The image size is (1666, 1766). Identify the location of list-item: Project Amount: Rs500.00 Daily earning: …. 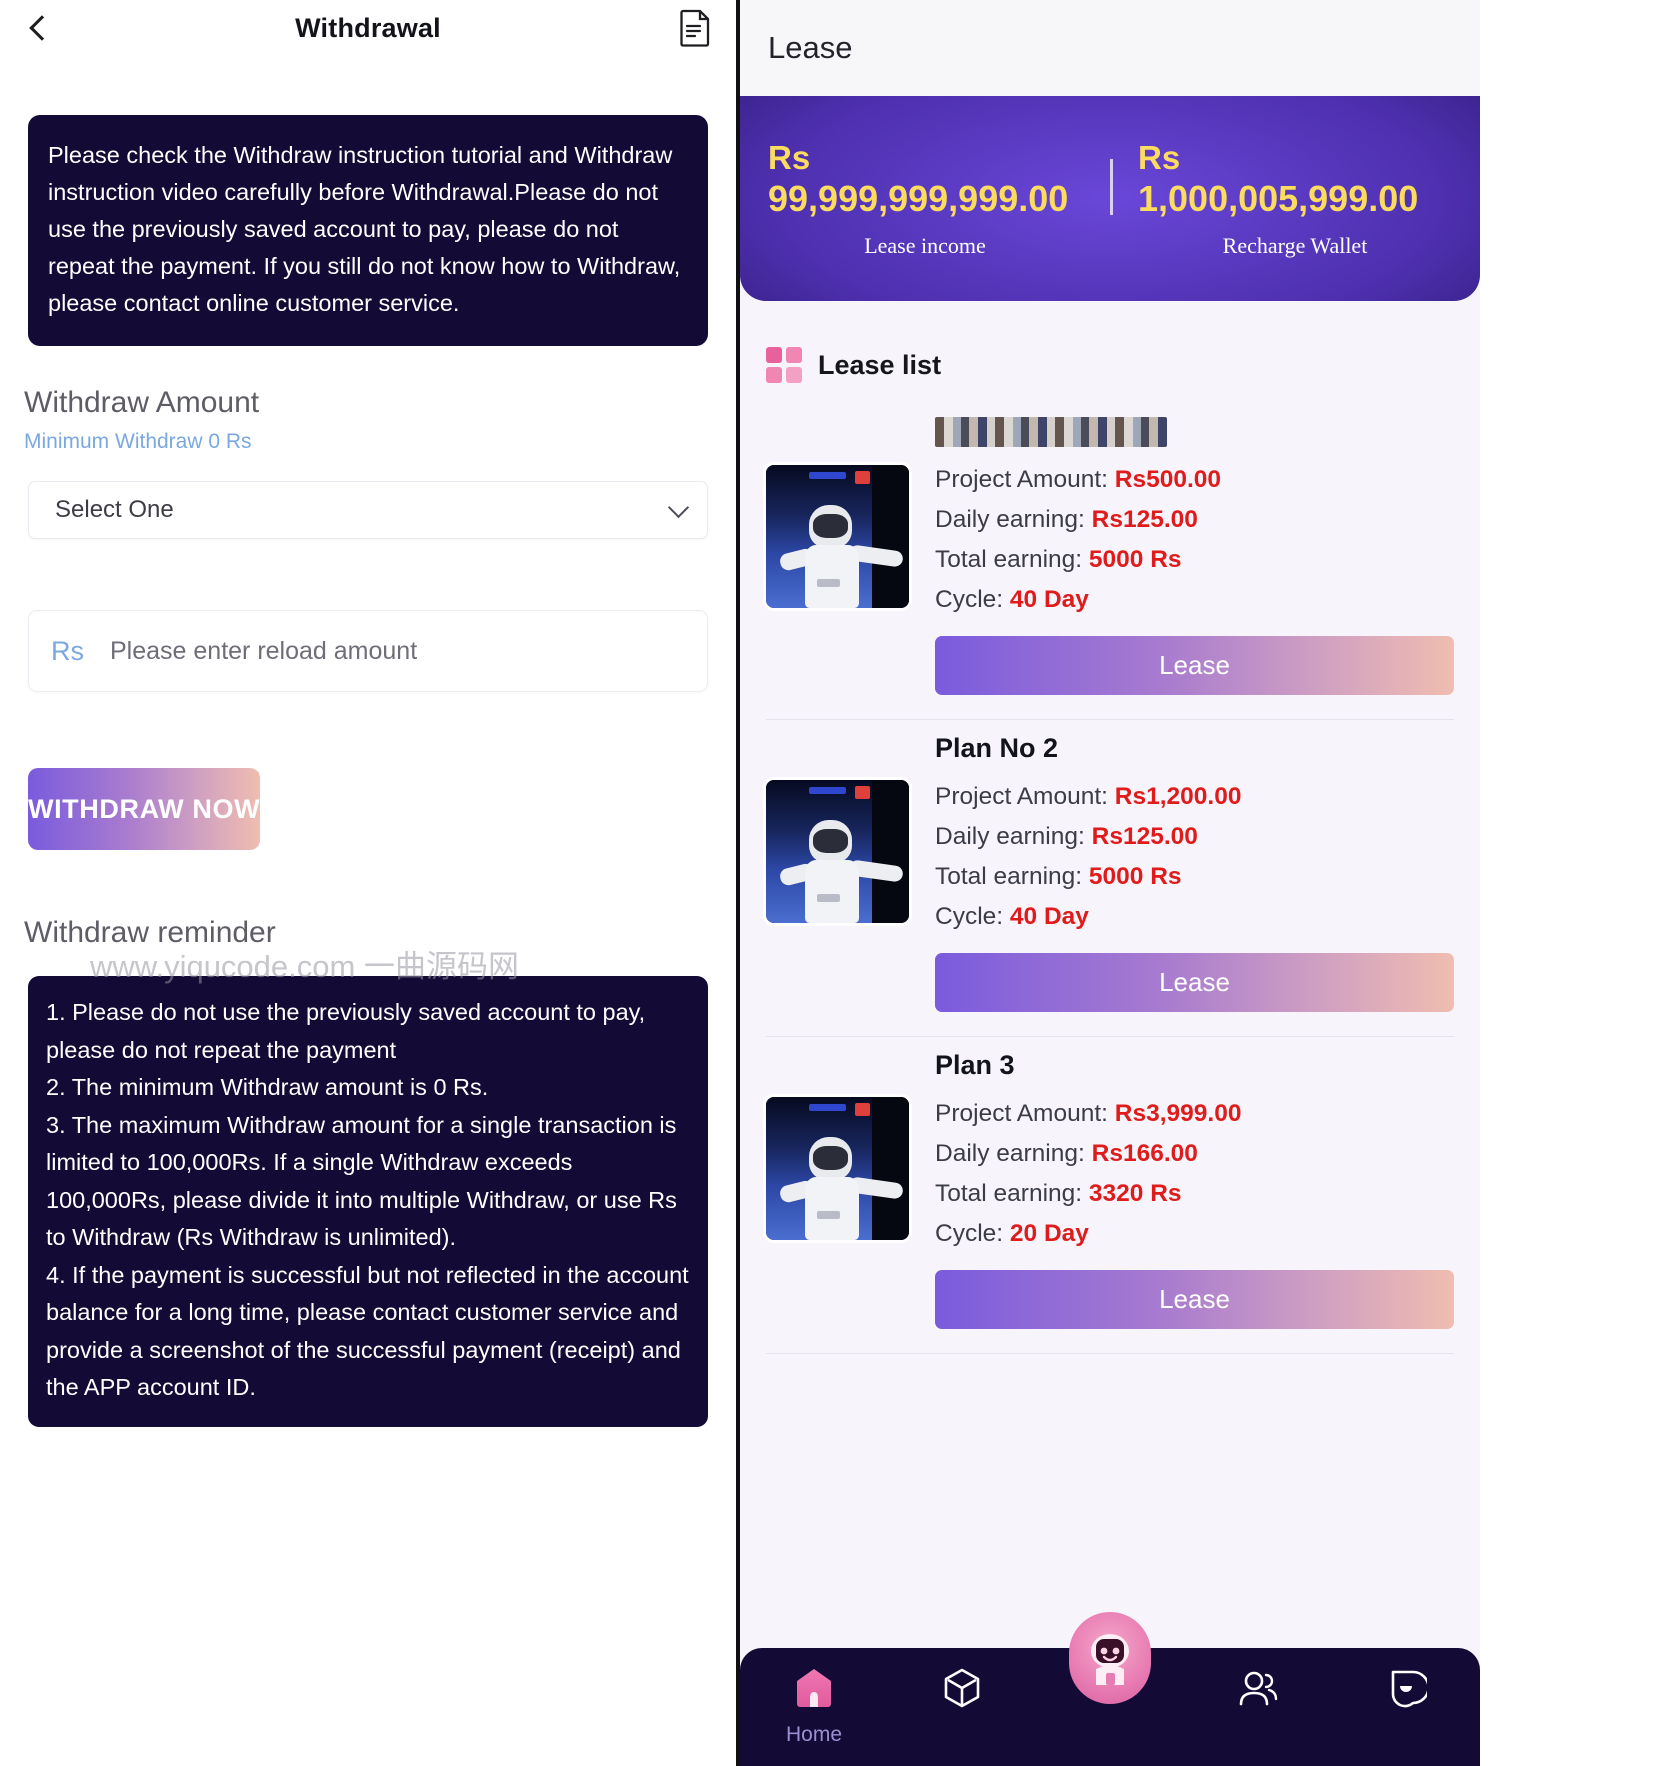
(1110, 562).